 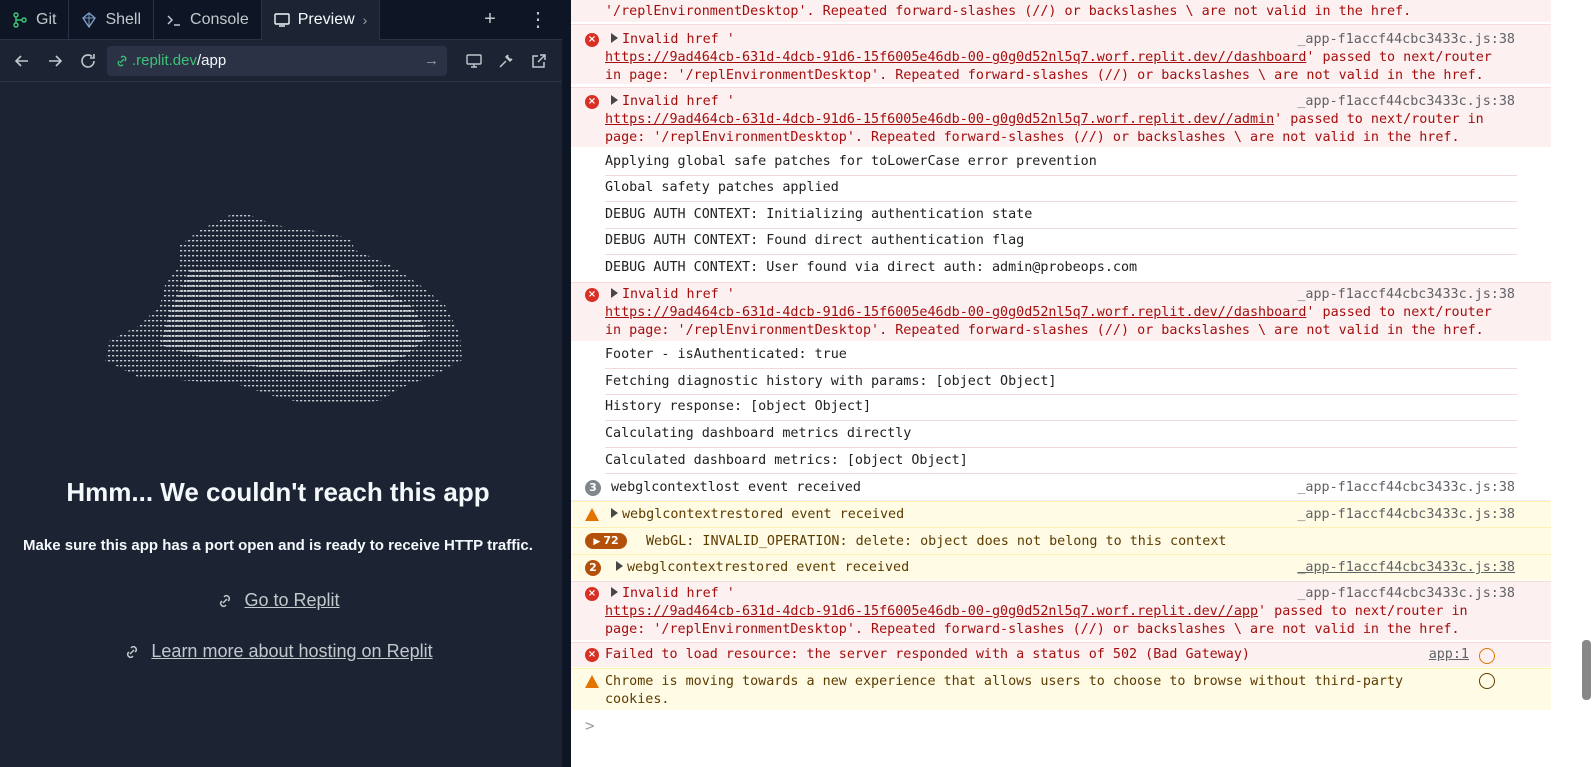 I want to click on console-prompt: >, so click(x=590, y=725).